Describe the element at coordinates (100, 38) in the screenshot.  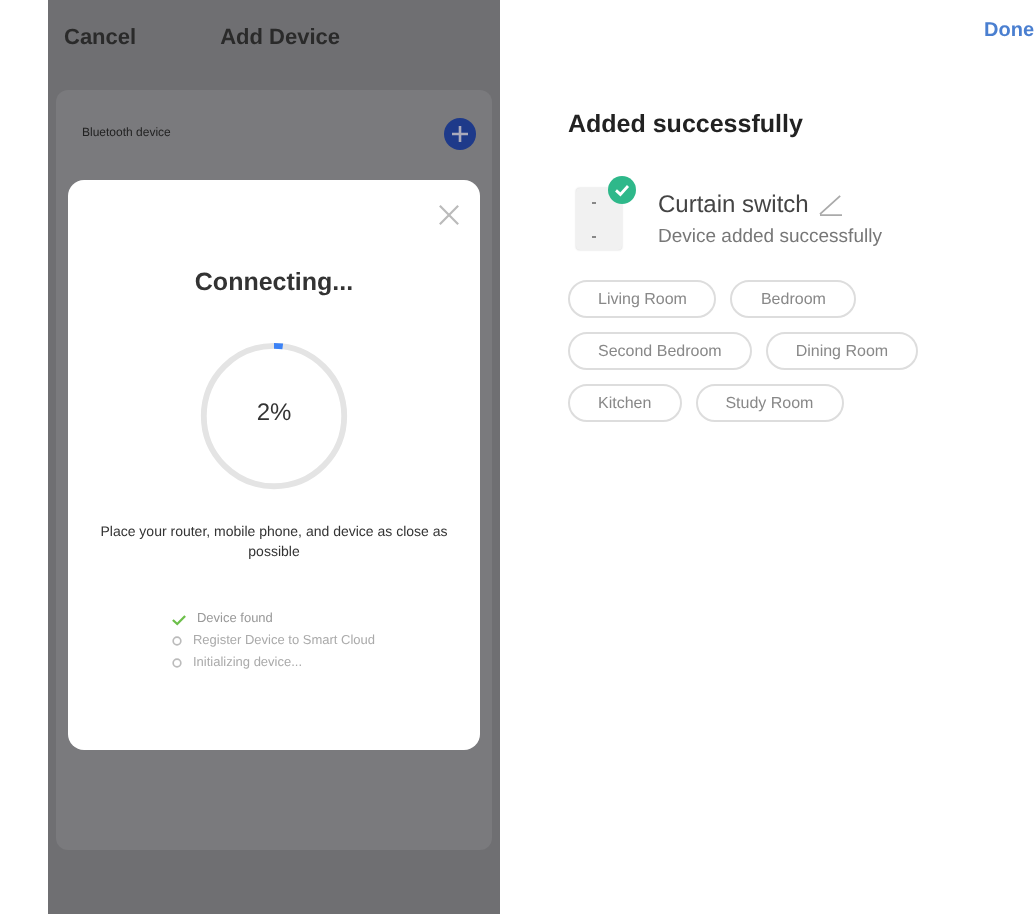
I see `cancel-button: Cancel` at that location.